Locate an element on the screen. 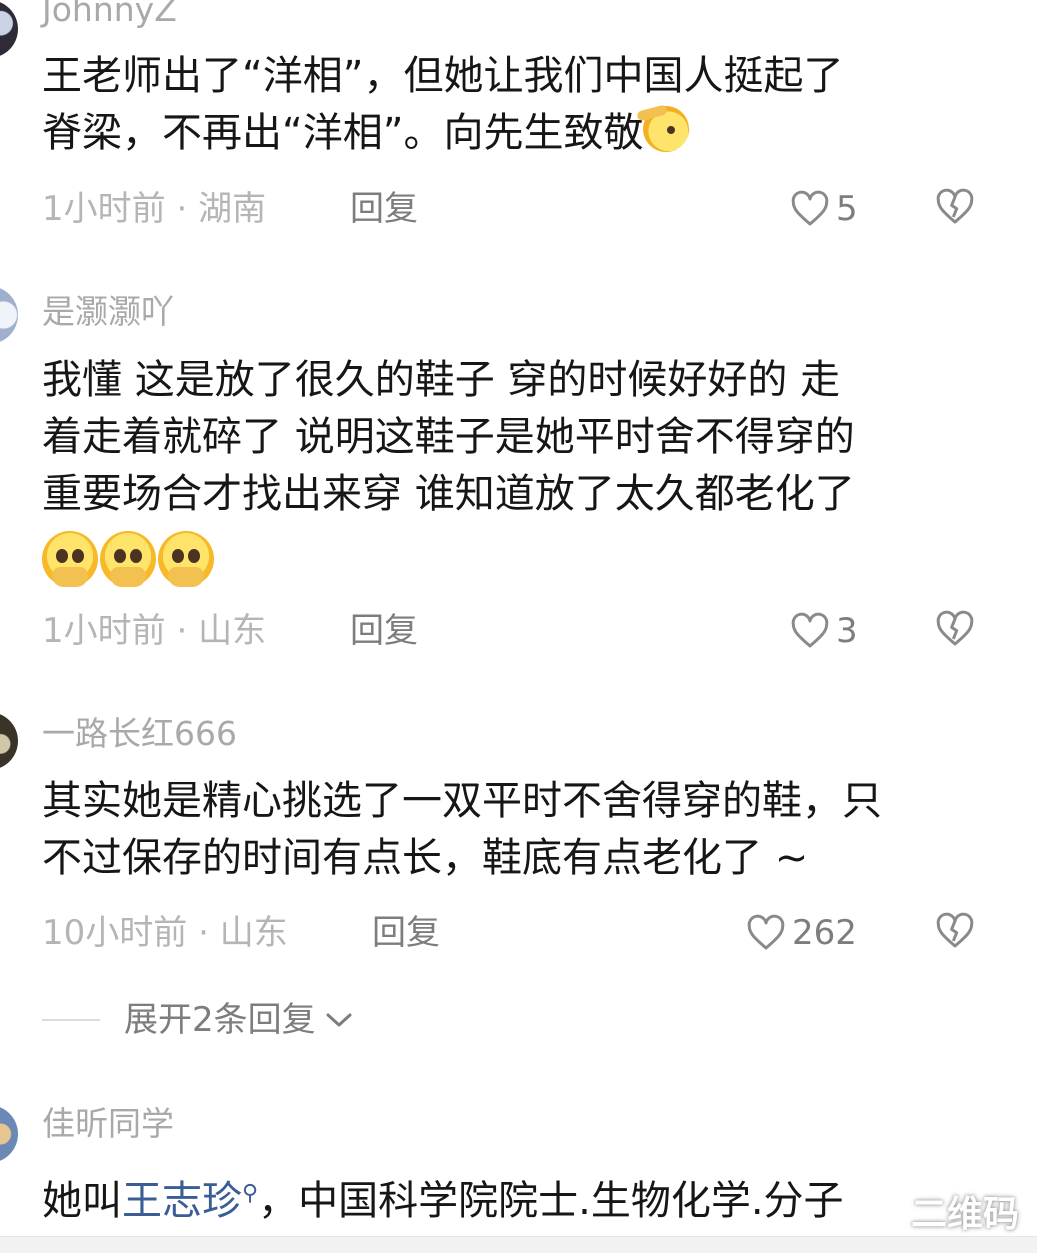 Image resolution: width=1037 pixels, height=1253 pixels. comment-text: 王老师出了“洋相”，但她让我们中国人挺起了 脊梁，不再出“洋相”。向先生致敬 is located at coordinates (443, 104).